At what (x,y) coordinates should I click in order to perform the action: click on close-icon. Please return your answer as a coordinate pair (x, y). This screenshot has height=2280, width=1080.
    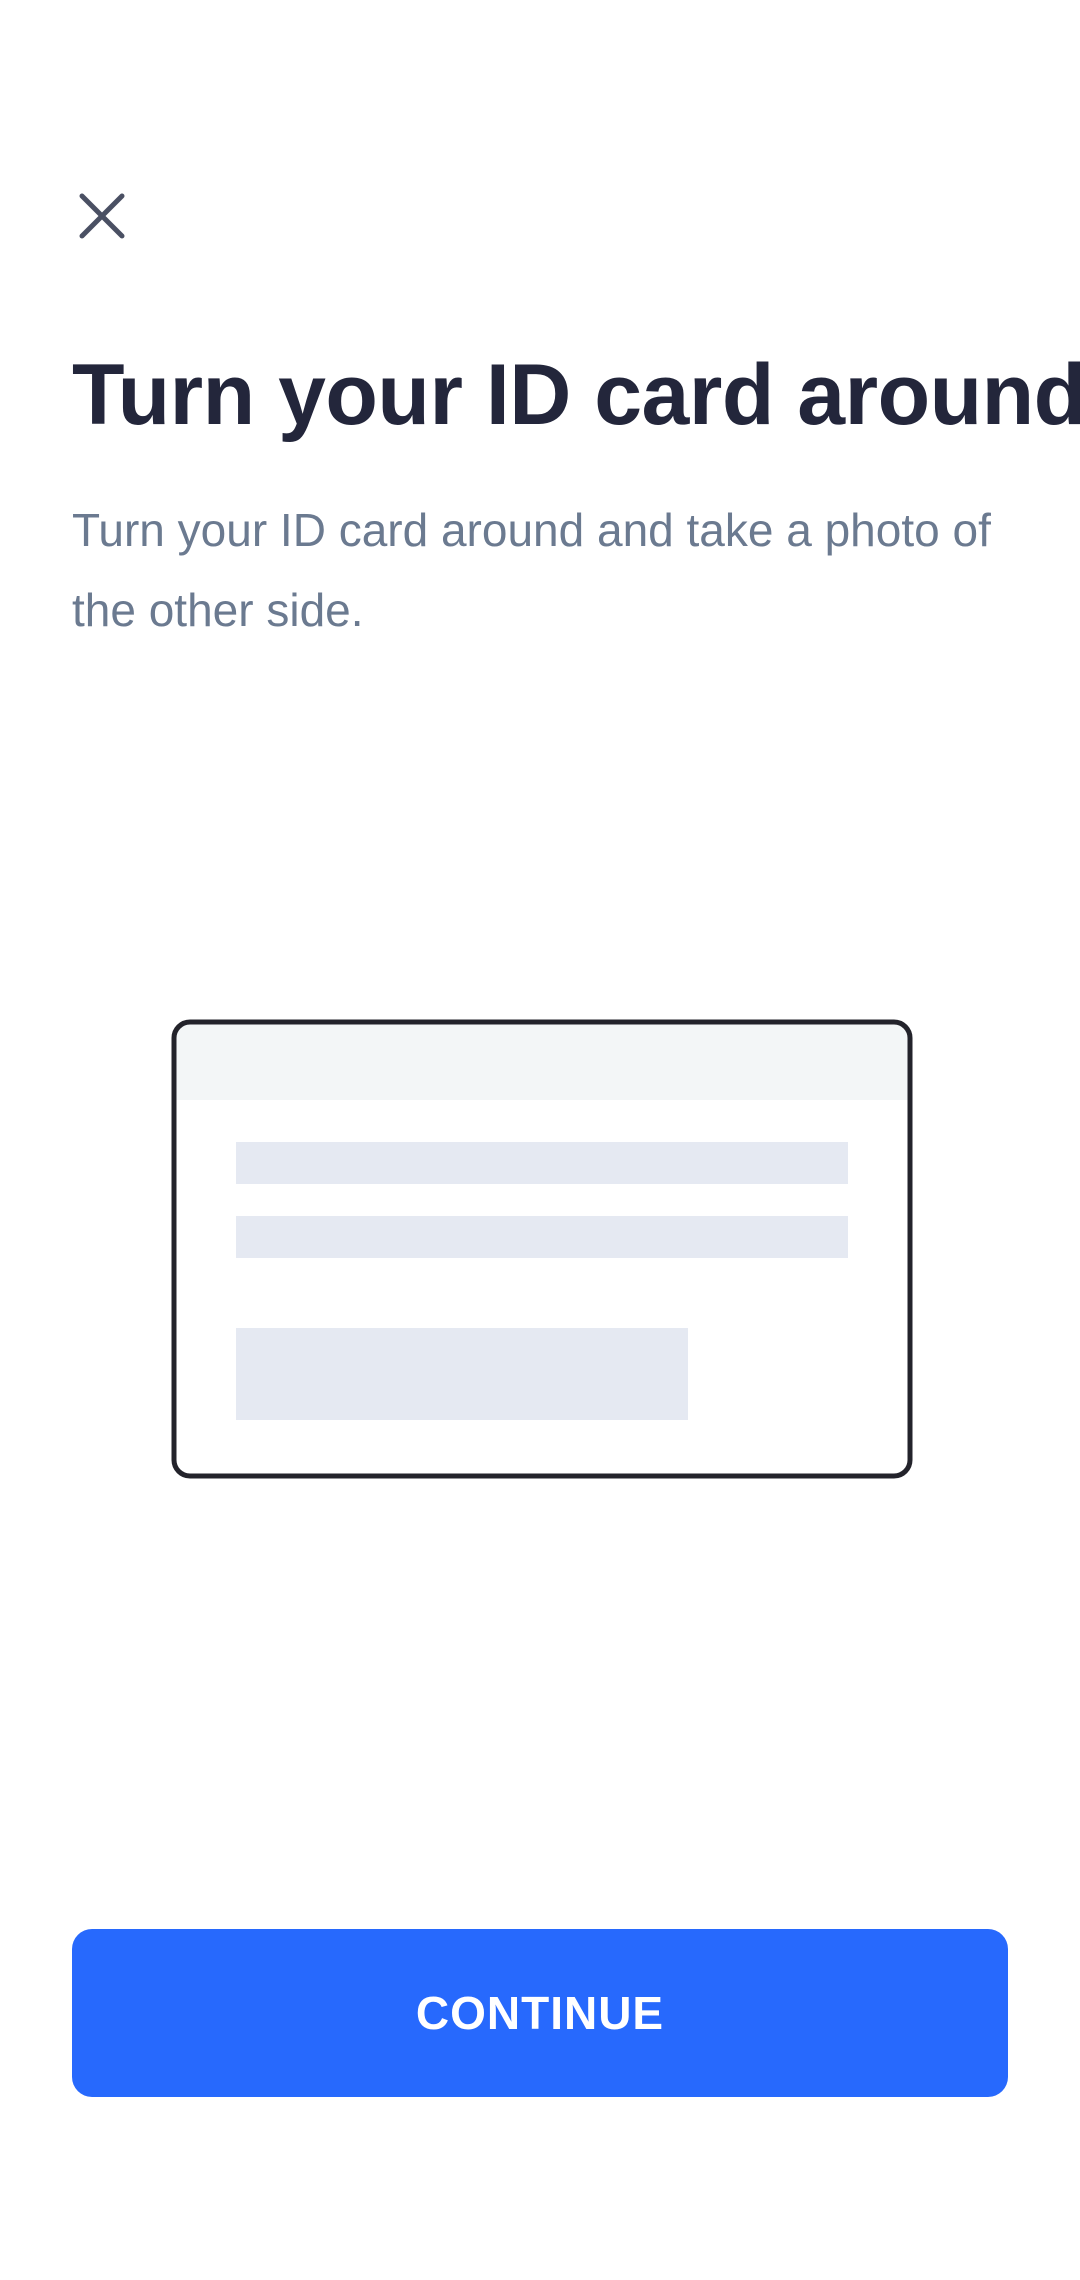
    Looking at the image, I should click on (102, 216).